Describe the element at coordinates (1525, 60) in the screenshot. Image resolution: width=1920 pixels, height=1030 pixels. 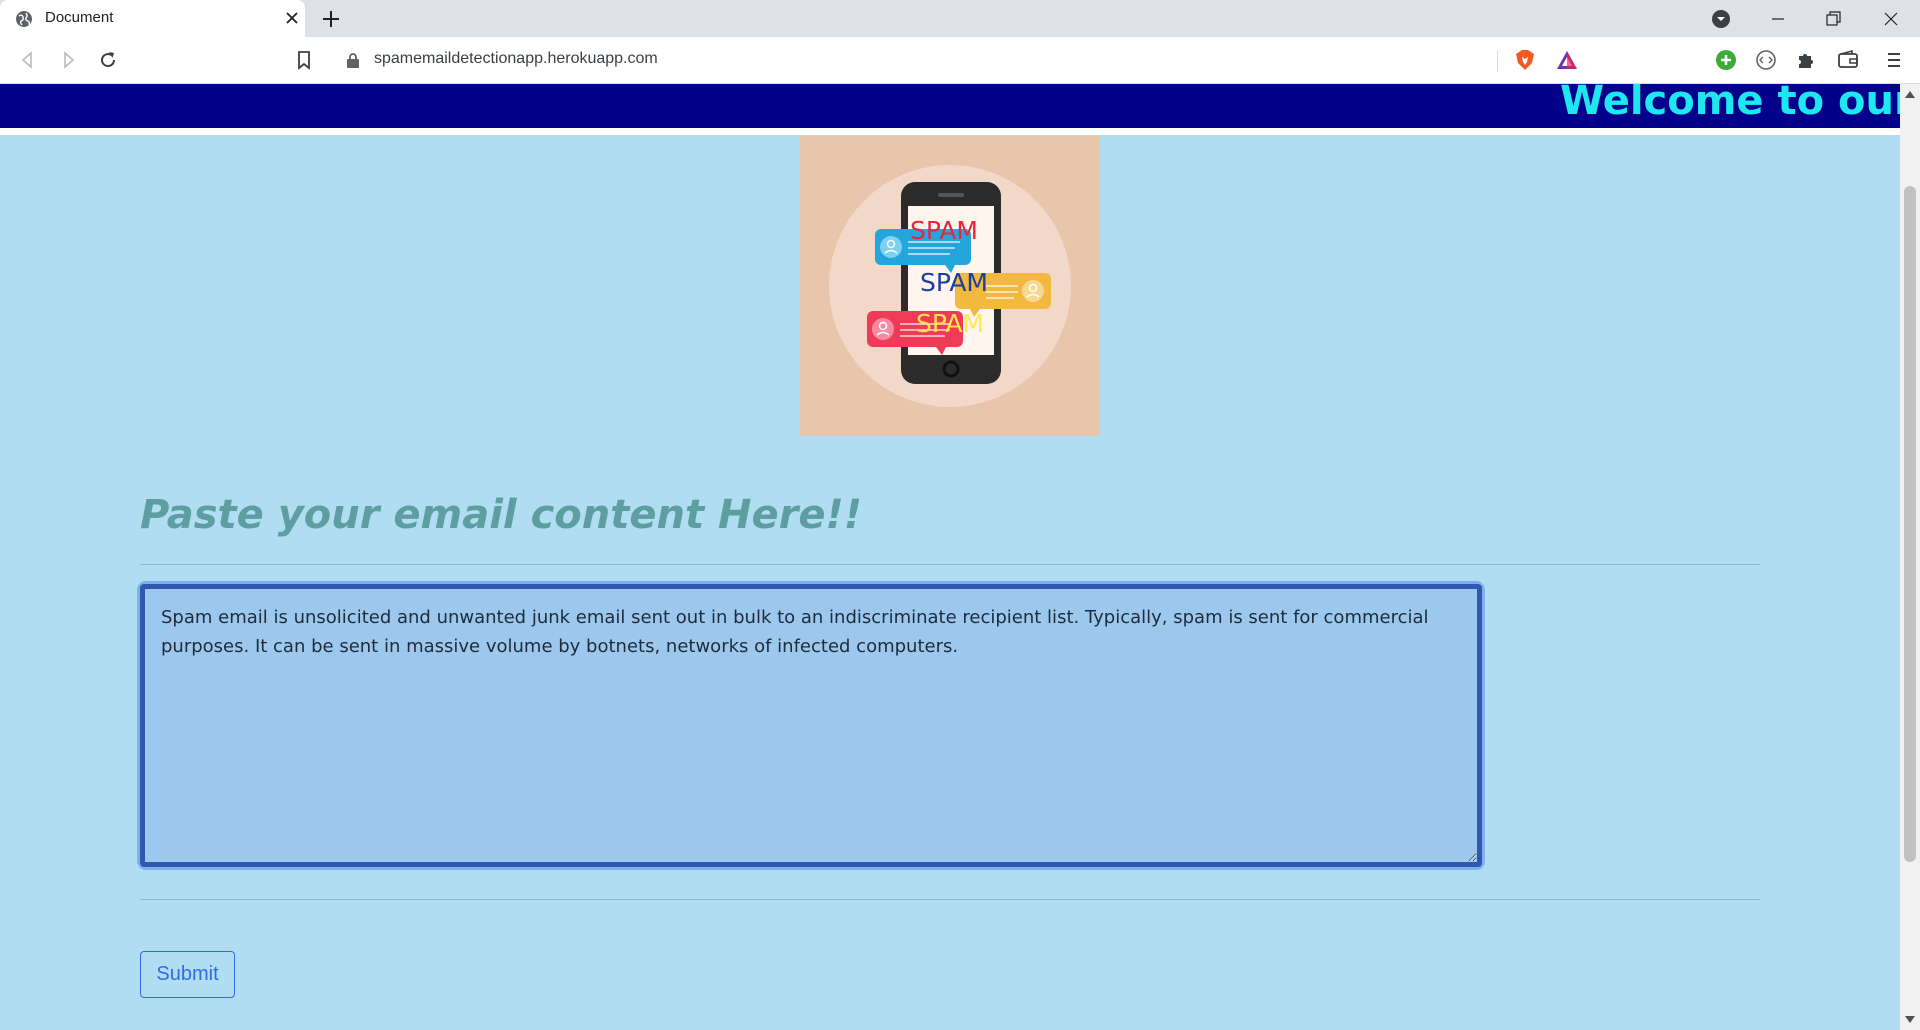
I see `brave-shields-icon` at that location.